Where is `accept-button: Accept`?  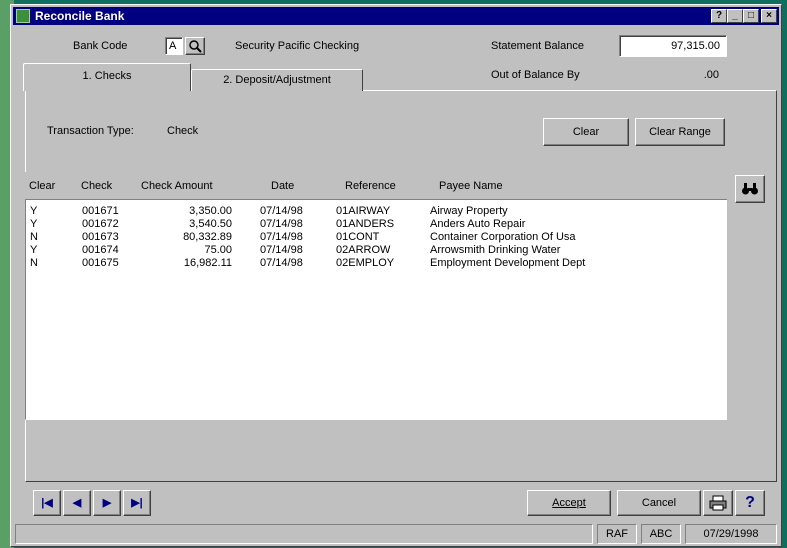
accept-button: Accept is located at coordinates (569, 503).